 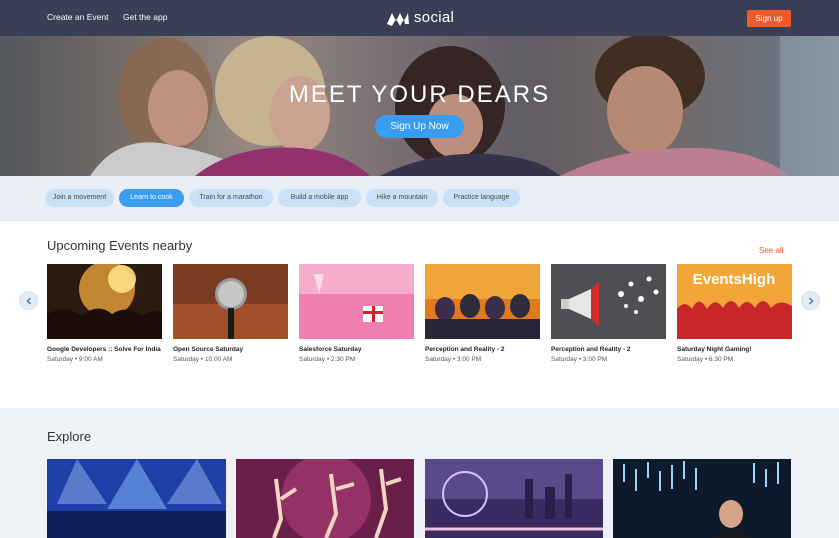 What do you see at coordinates (218, 359) in the screenshot?
I see `event-time: 10:00 AM` at bounding box center [218, 359].